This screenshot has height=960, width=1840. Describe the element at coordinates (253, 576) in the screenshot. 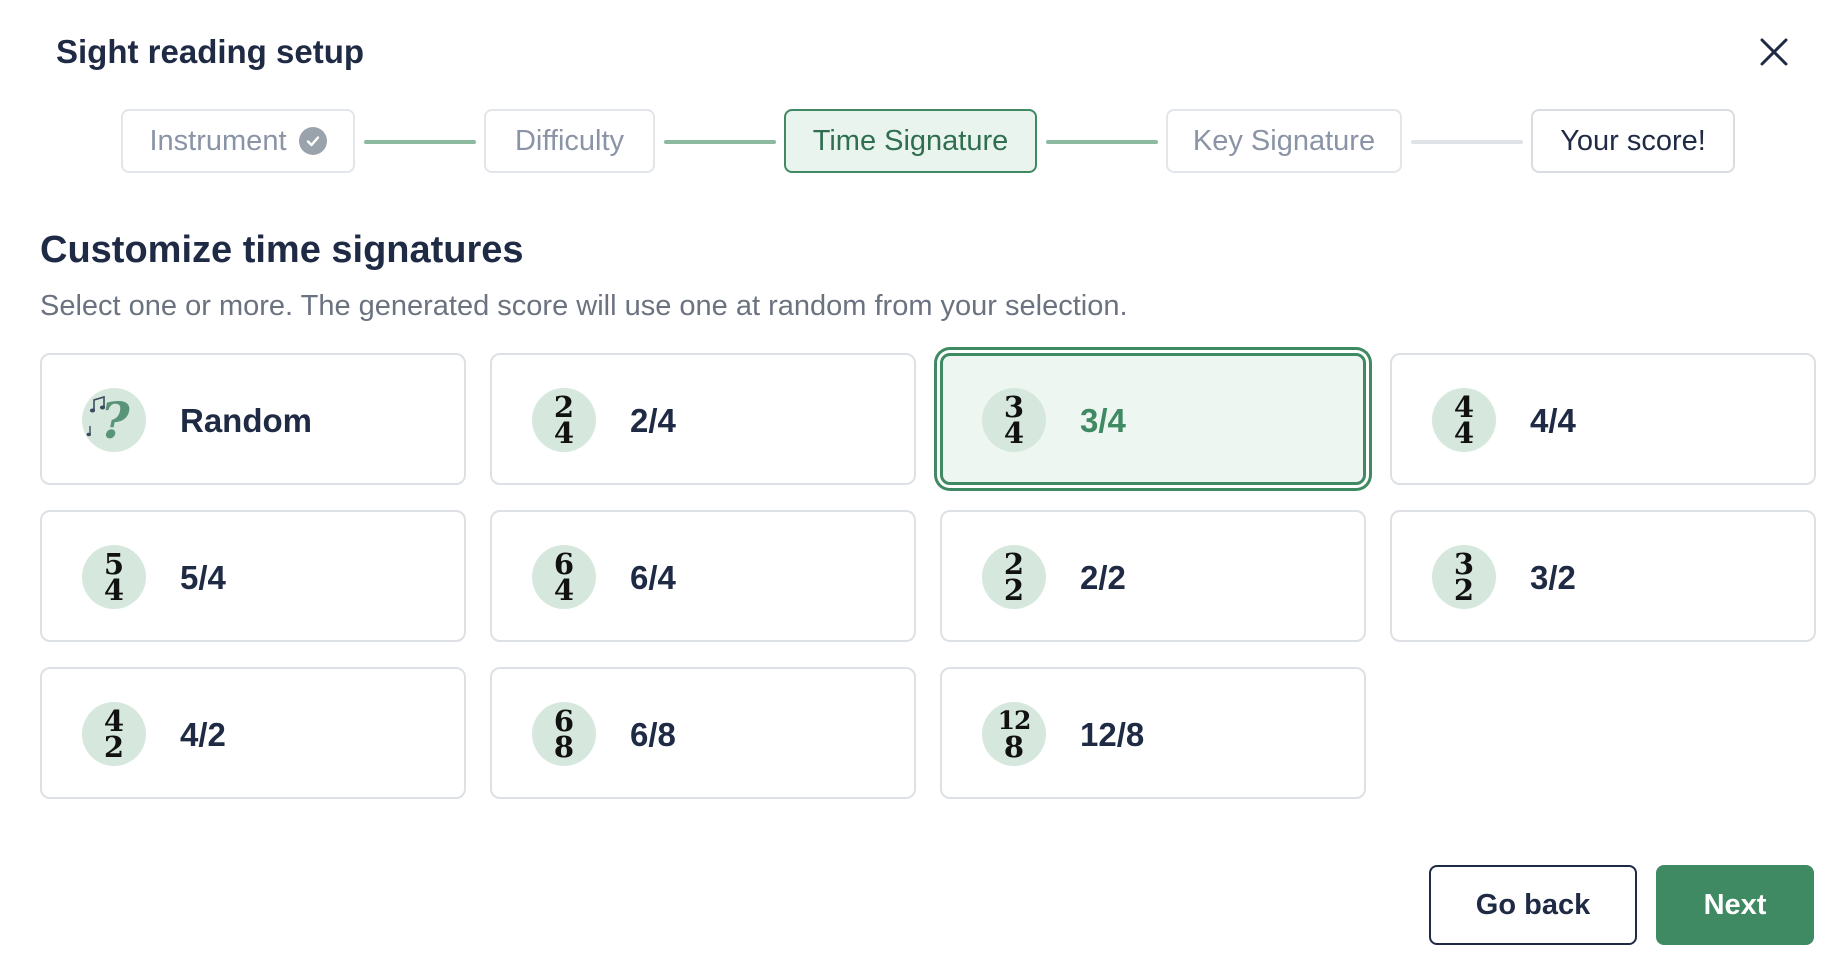

I see `option-5-4: 5 4 5/4` at that location.